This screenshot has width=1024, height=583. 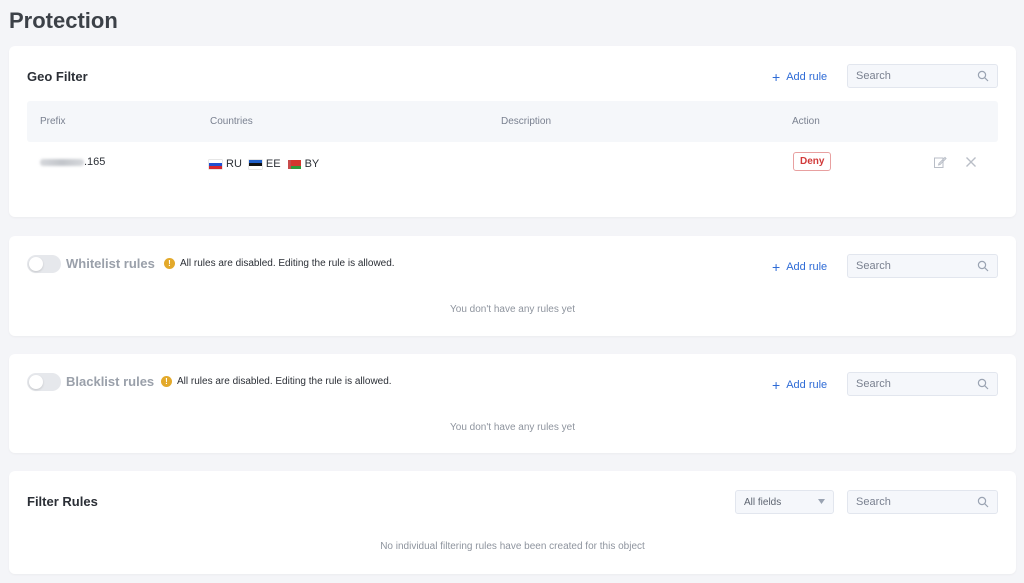 I want to click on blacklist-add-rule-button: + Add rule, so click(x=799, y=385).